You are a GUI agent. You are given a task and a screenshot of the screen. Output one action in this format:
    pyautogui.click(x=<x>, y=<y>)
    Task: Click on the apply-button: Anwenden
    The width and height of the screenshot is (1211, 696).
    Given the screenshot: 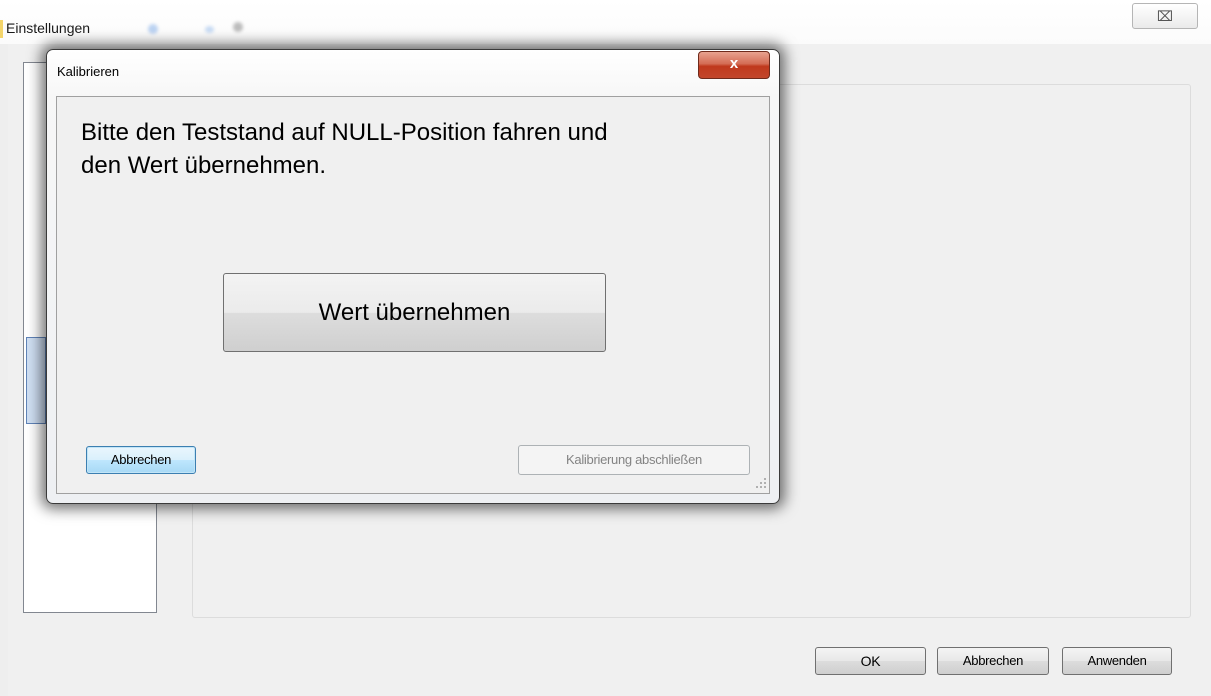 What is the action you would take?
    pyautogui.click(x=1117, y=661)
    